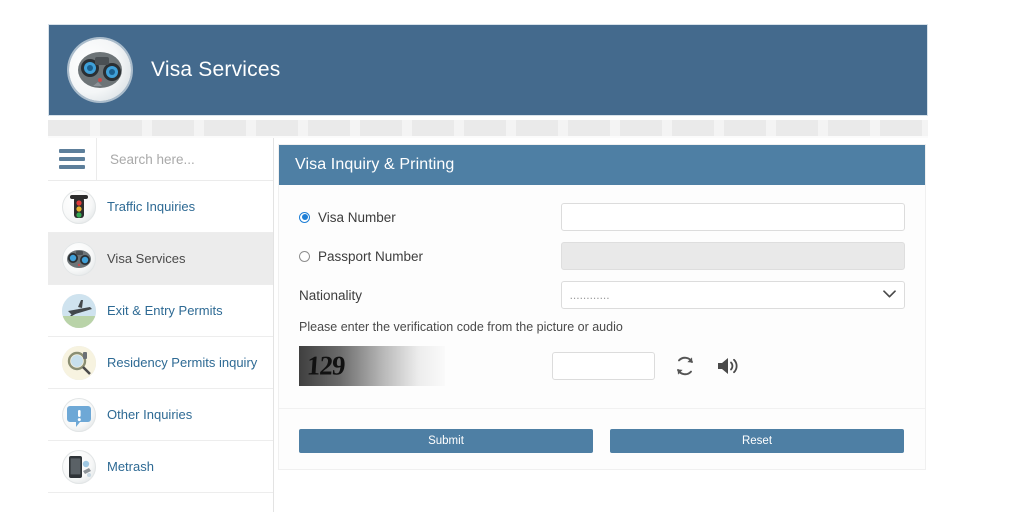 This screenshot has width=1024, height=512. I want to click on mobile-device-icon, so click(79, 466).